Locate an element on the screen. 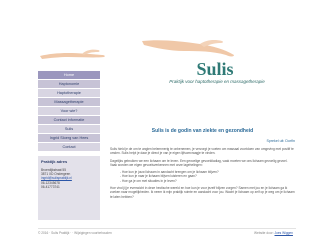 This screenshot has width=320, height=240. sidebar-item-massagetherapie: Massagetherapie is located at coordinates (69, 102).